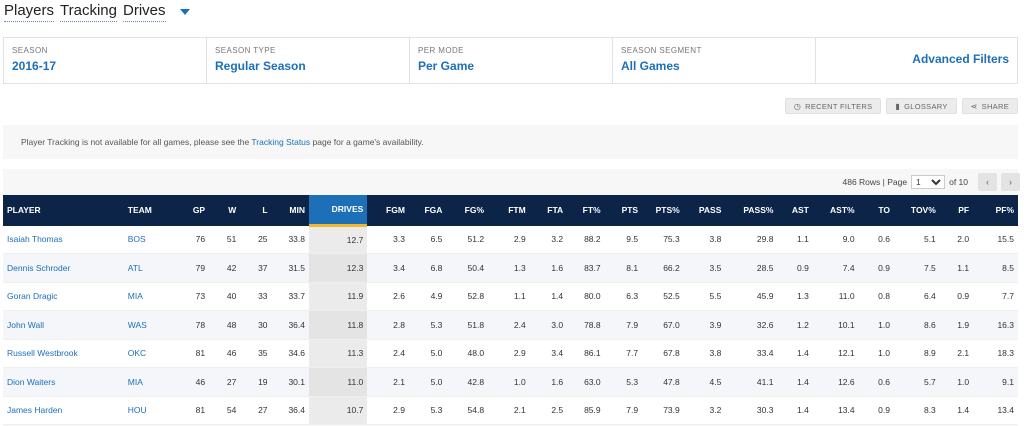  I want to click on team-link: ATL, so click(135, 268).